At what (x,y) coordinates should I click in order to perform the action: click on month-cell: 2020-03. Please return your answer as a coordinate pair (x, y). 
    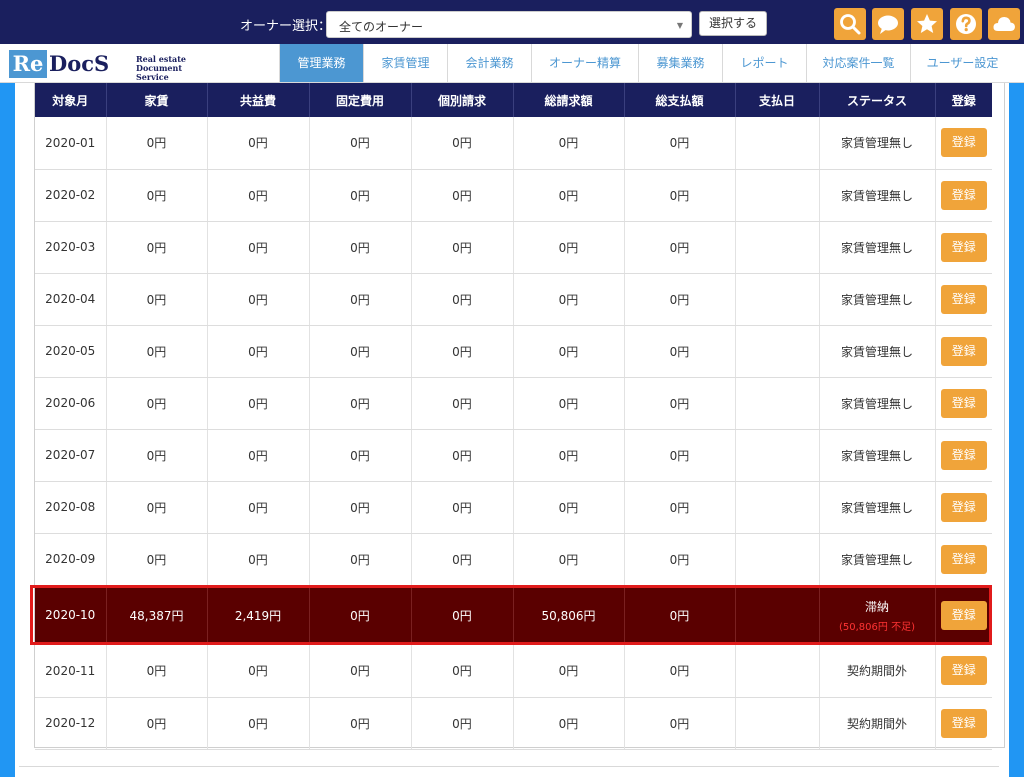
    Looking at the image, I should click on (71, 247).